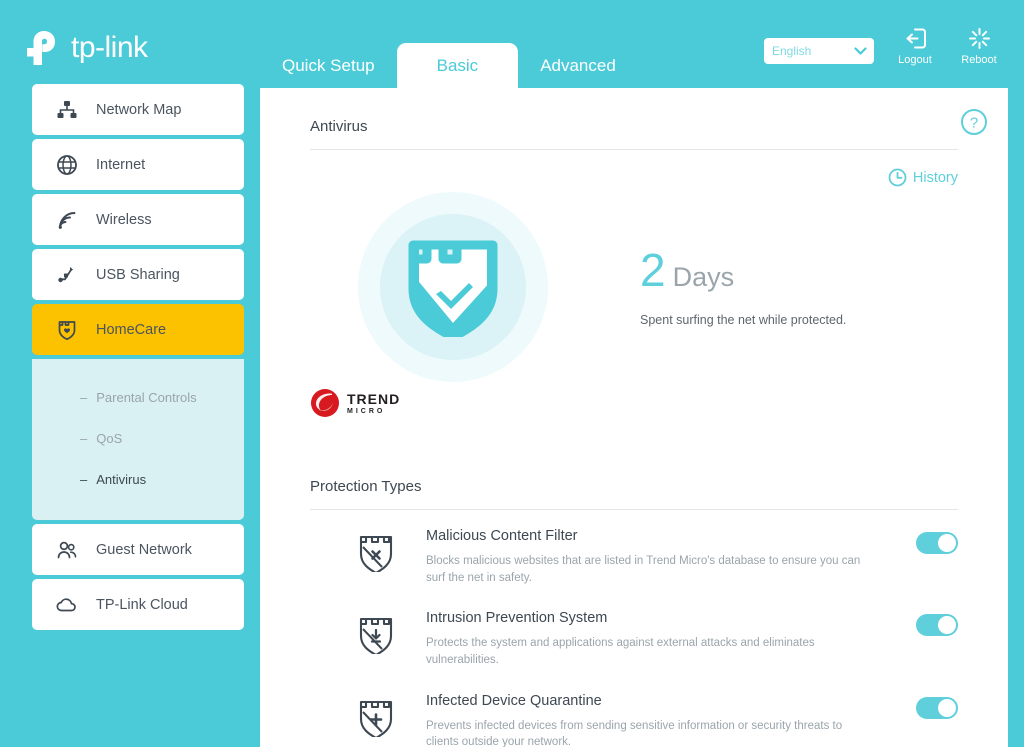 The image size is (1024, 747). I want to click on reboot-button: Reboot, so click(979, 46).